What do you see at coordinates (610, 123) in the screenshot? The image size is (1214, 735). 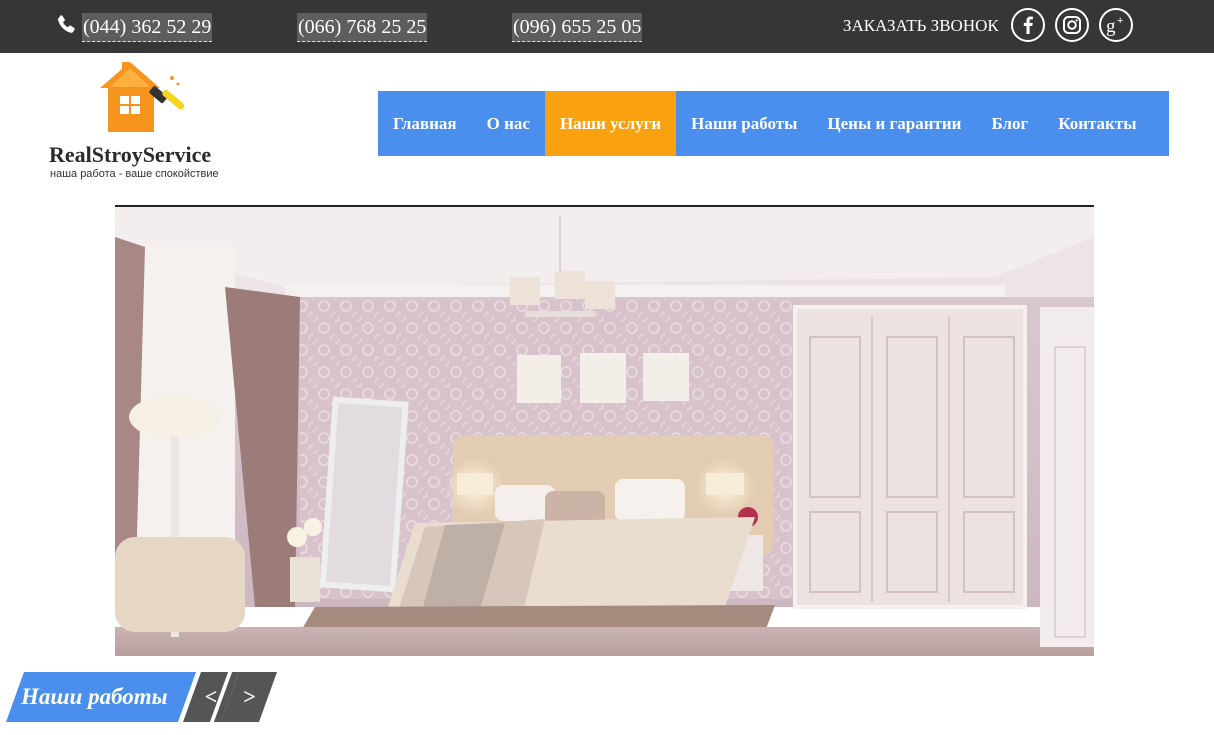 I see `nav-item-services: Наши услуги` at bounding box center [610, 123].